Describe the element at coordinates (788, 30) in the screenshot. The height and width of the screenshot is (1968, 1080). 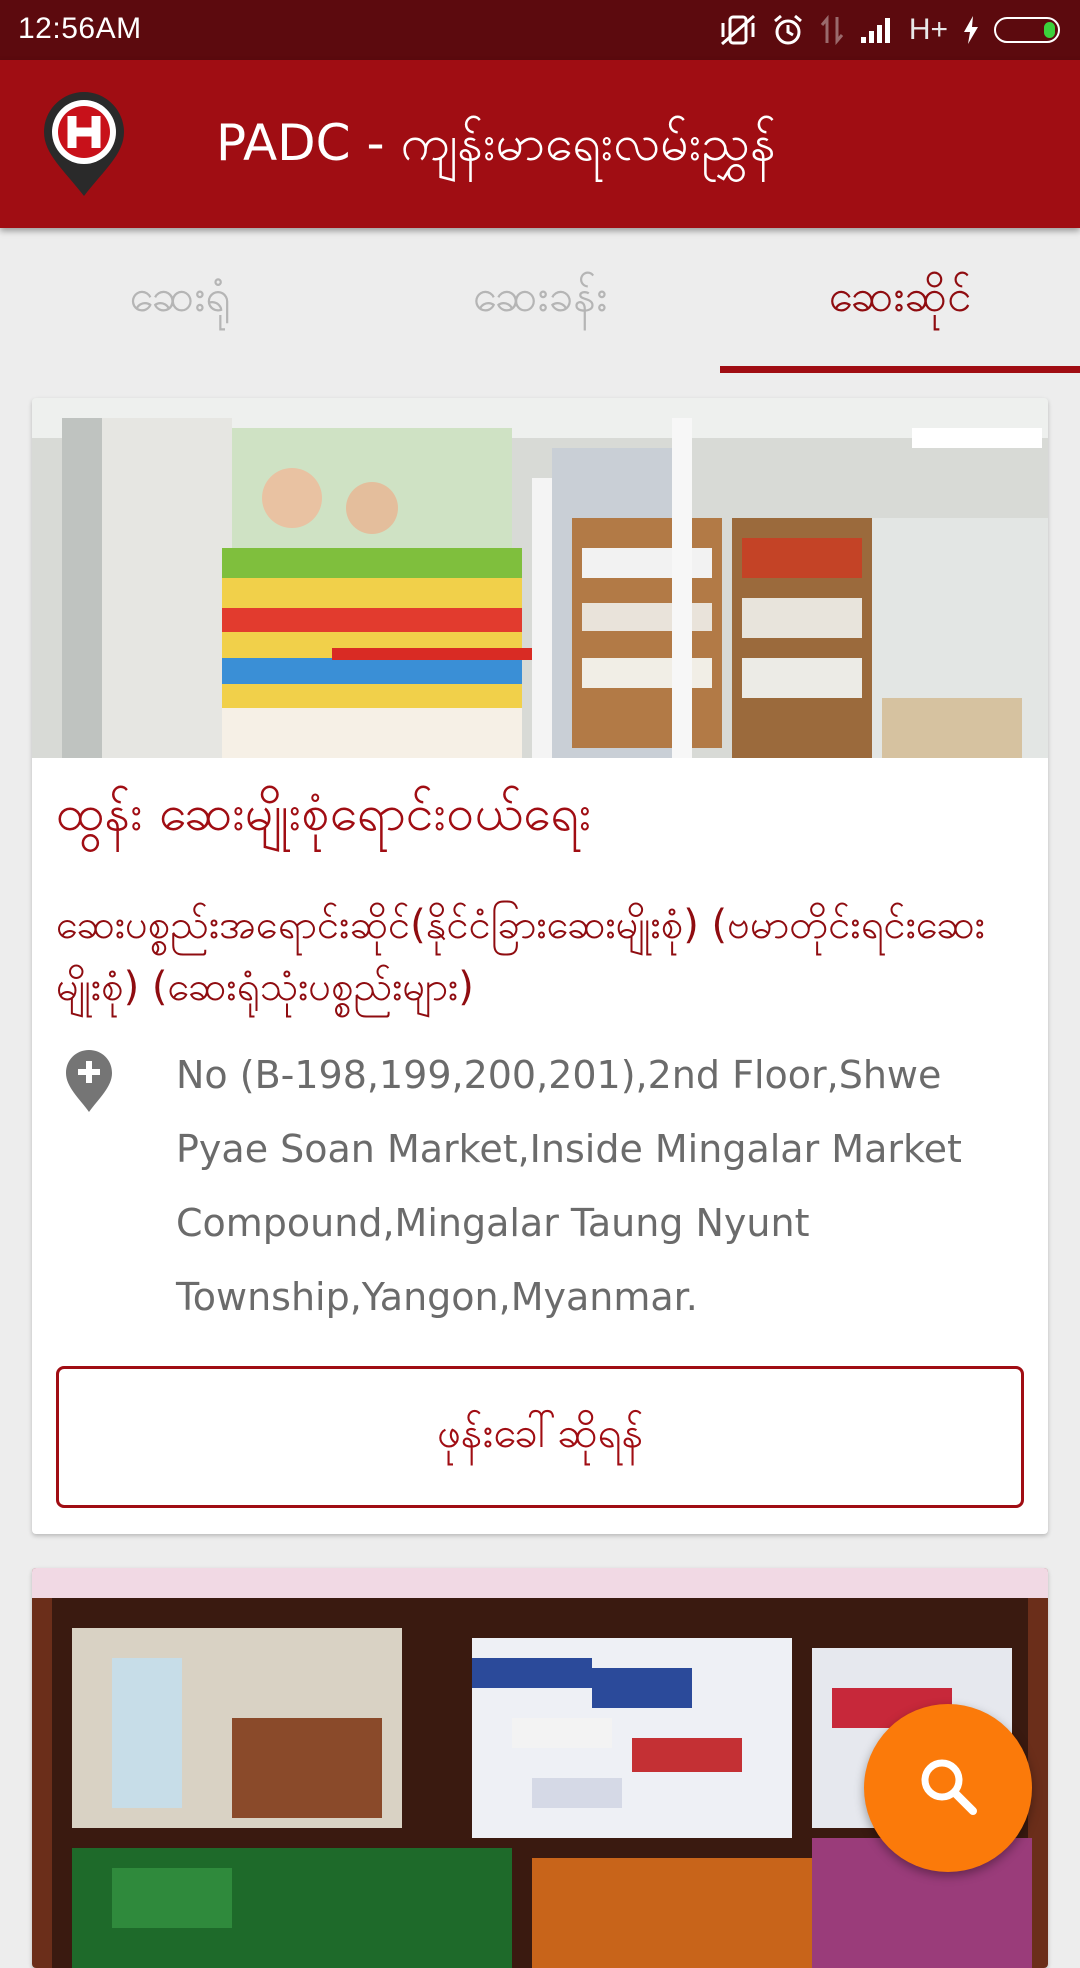
I see `alarm-icon` at that location.